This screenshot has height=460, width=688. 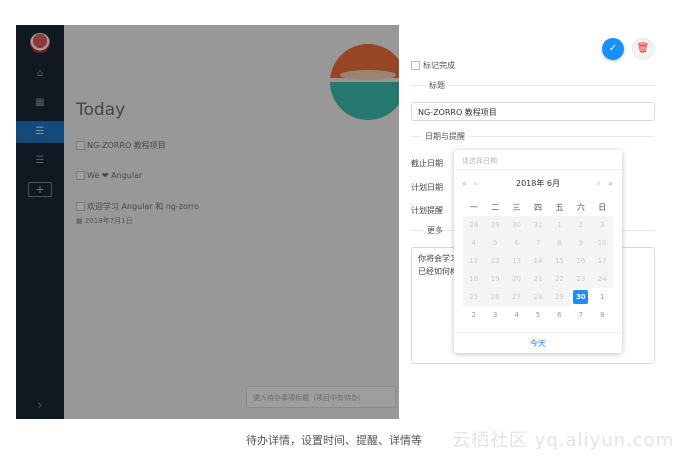 I want to click on calendar-day: 10, so click(x=602, y=243).